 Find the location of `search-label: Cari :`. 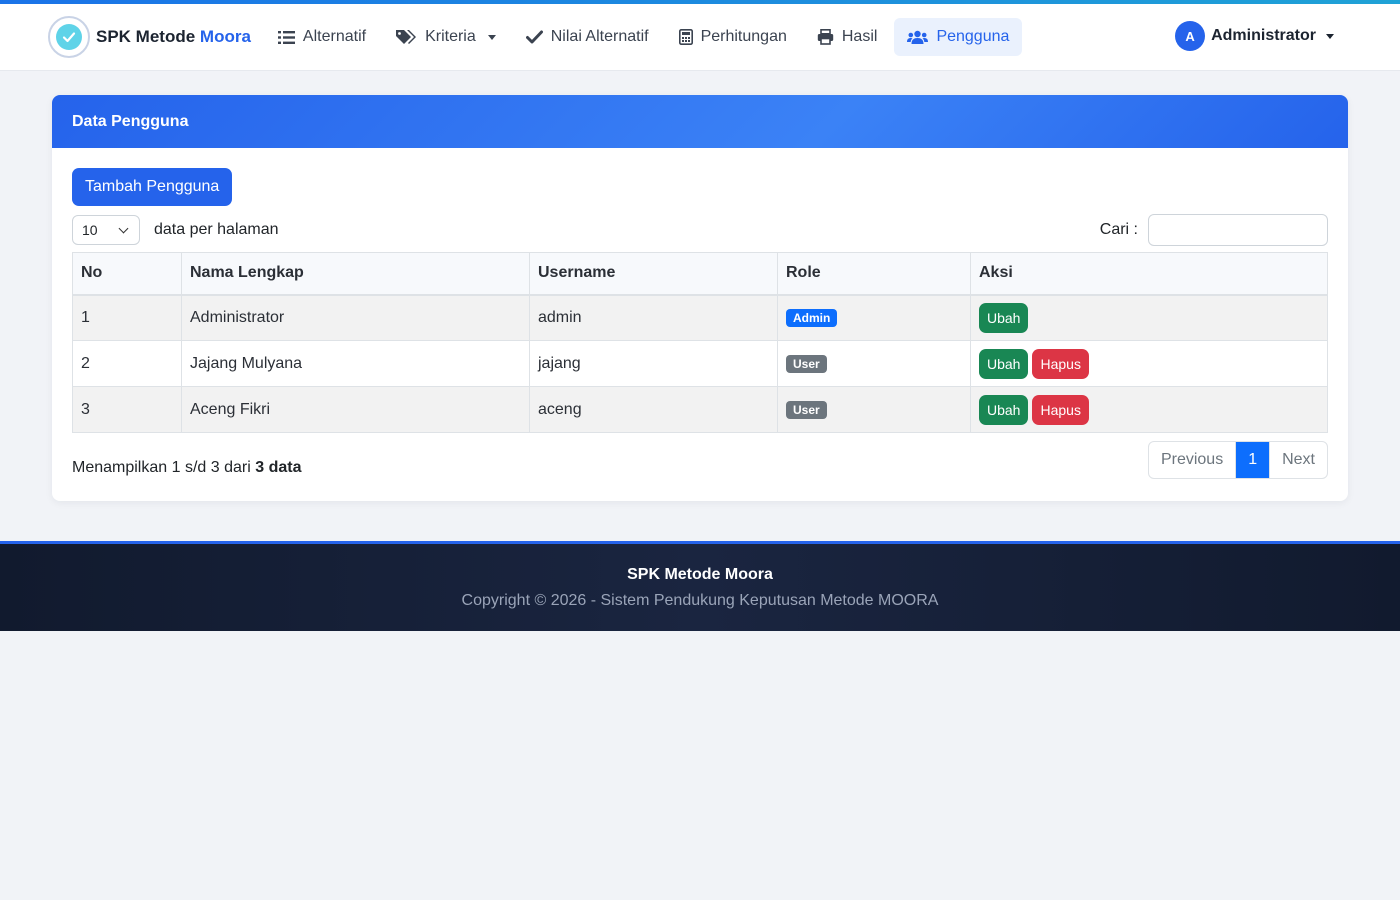

search-label: Cari : is located at coordinates (1118, 229).